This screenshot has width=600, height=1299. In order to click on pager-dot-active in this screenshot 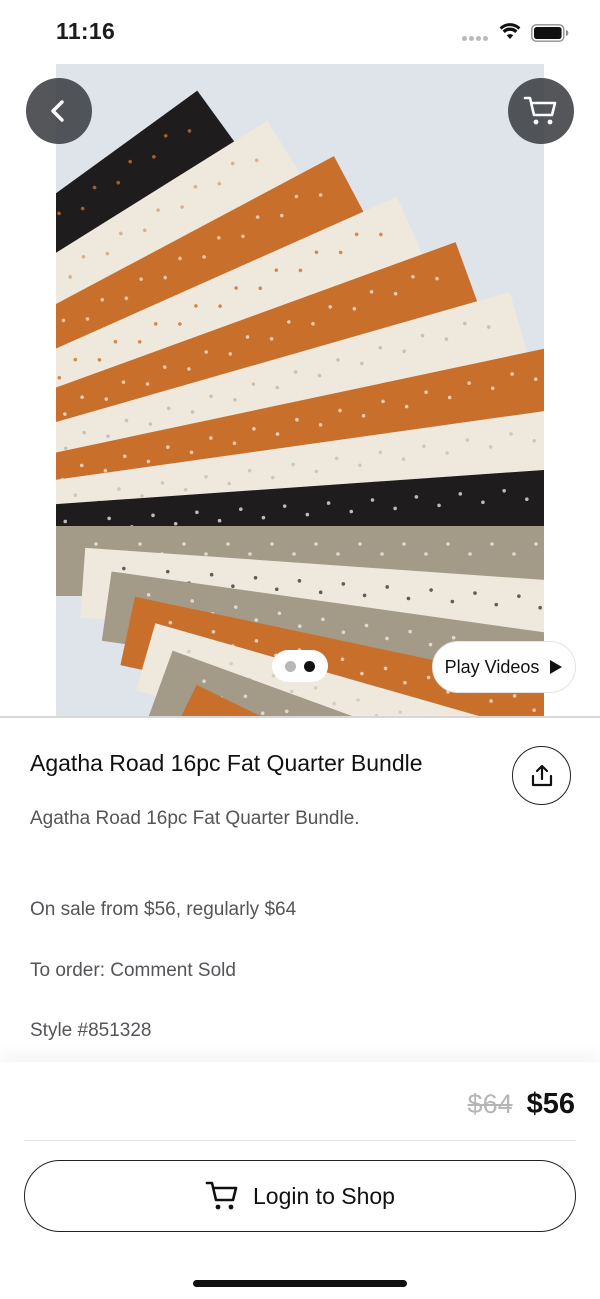, I will do `click(309, 666)`.